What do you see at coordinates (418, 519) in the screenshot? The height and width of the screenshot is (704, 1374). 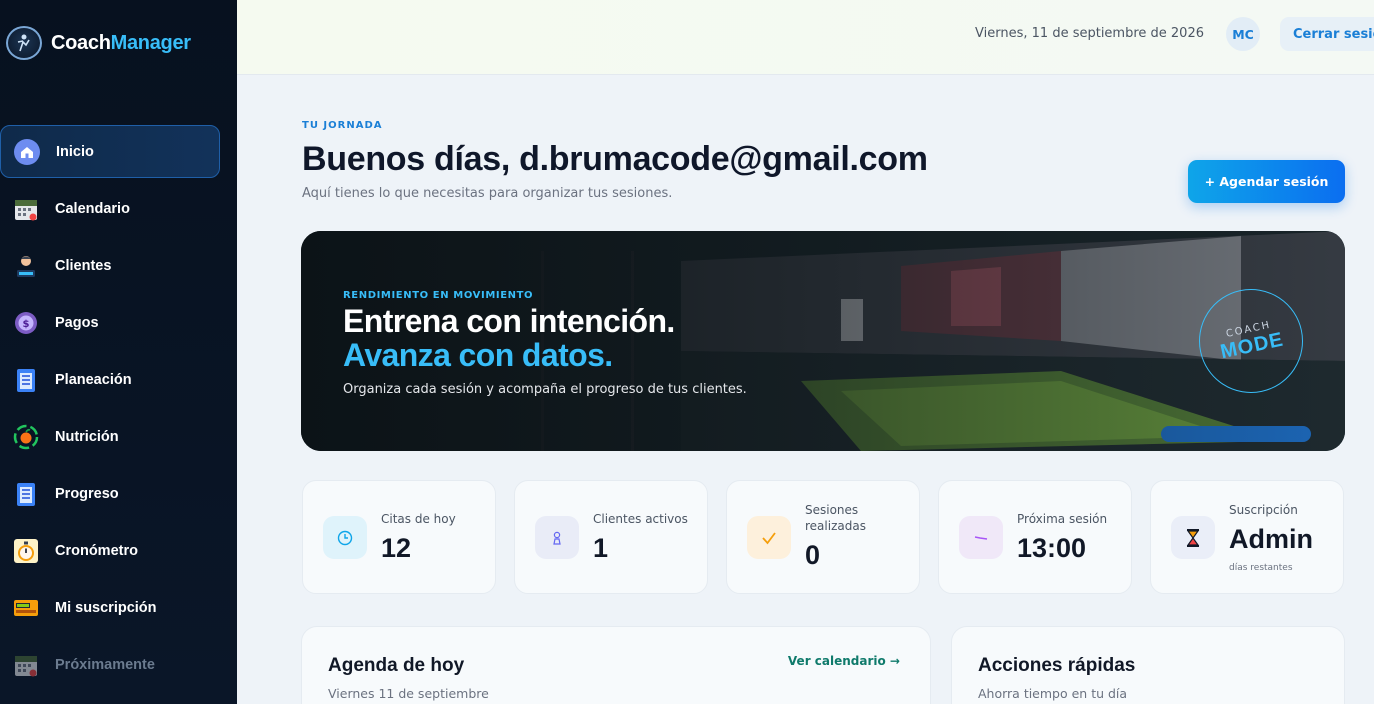 I see `stat-label: Citas de hoy` at bounding box center [418, 519].